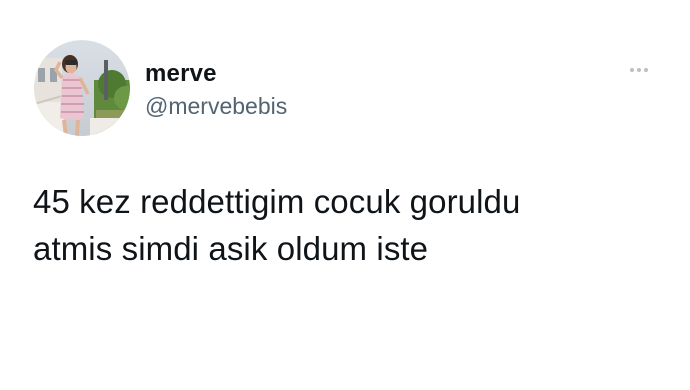  I want to click on more-horizontal-icon, so click(639, 70).